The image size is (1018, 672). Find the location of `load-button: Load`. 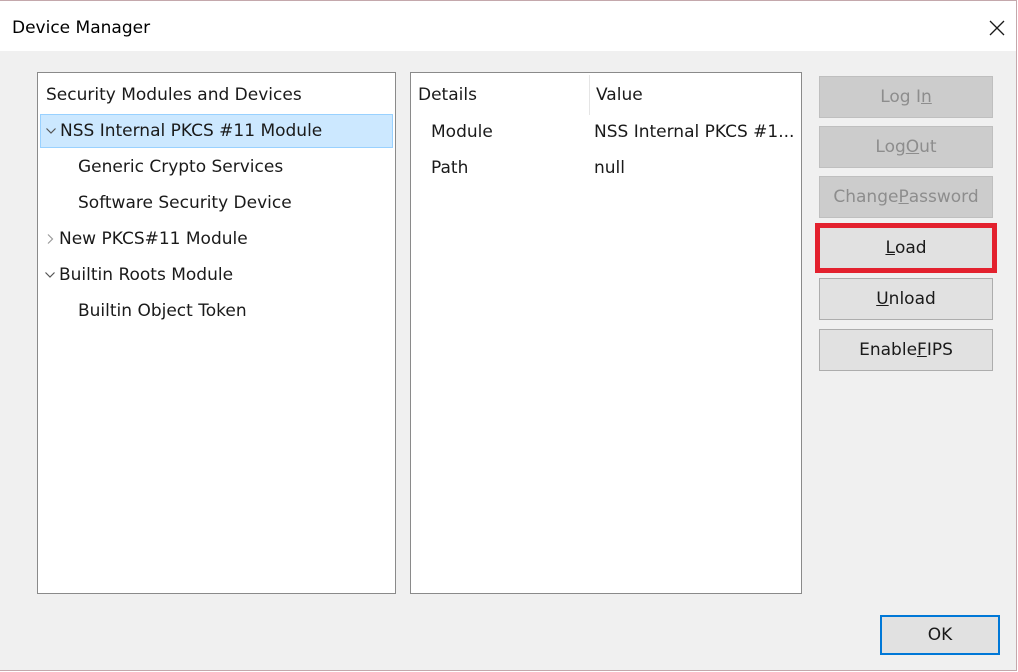

load-button: Load is located at coordinates (906, 248).